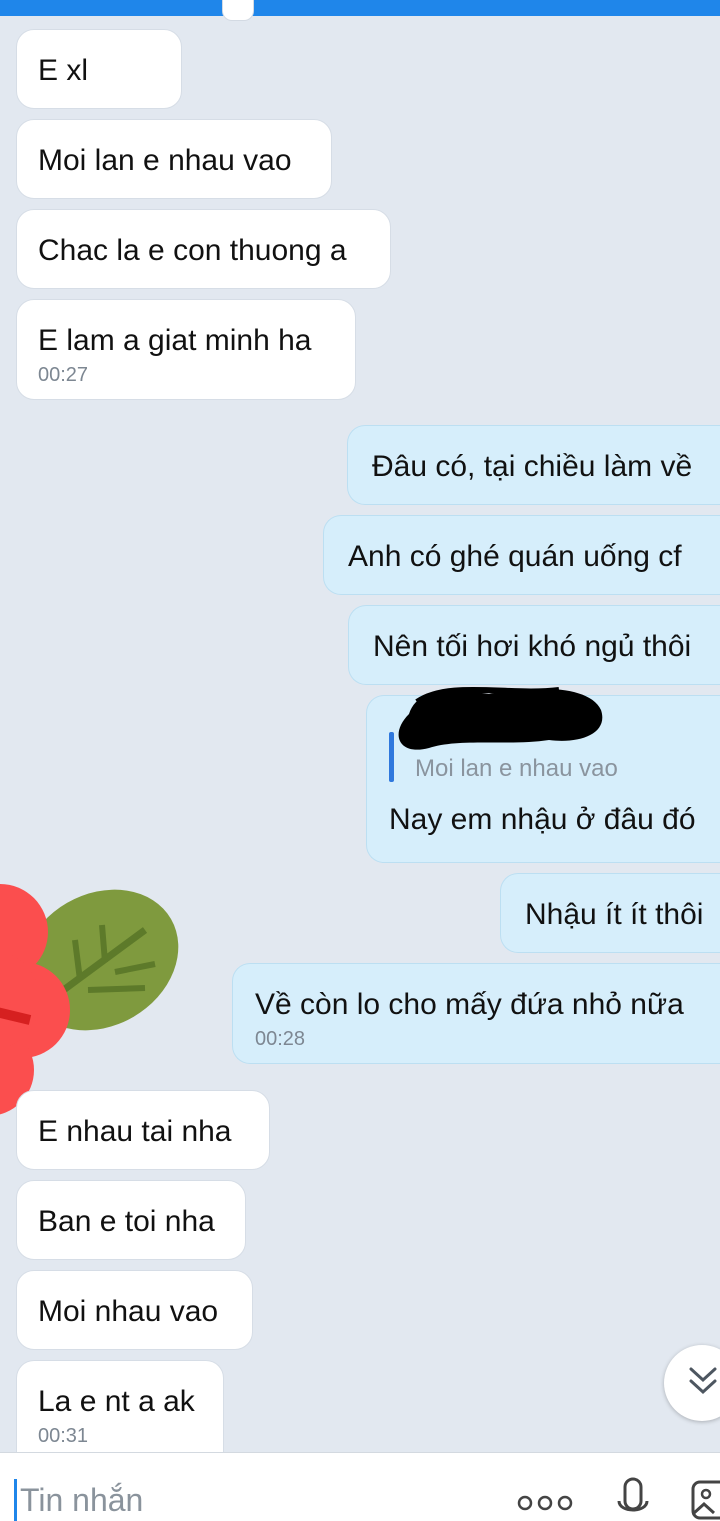 The width and height of the screenshot is (720, 1521). I want to click on message-text: E xl, so click(63, 70).